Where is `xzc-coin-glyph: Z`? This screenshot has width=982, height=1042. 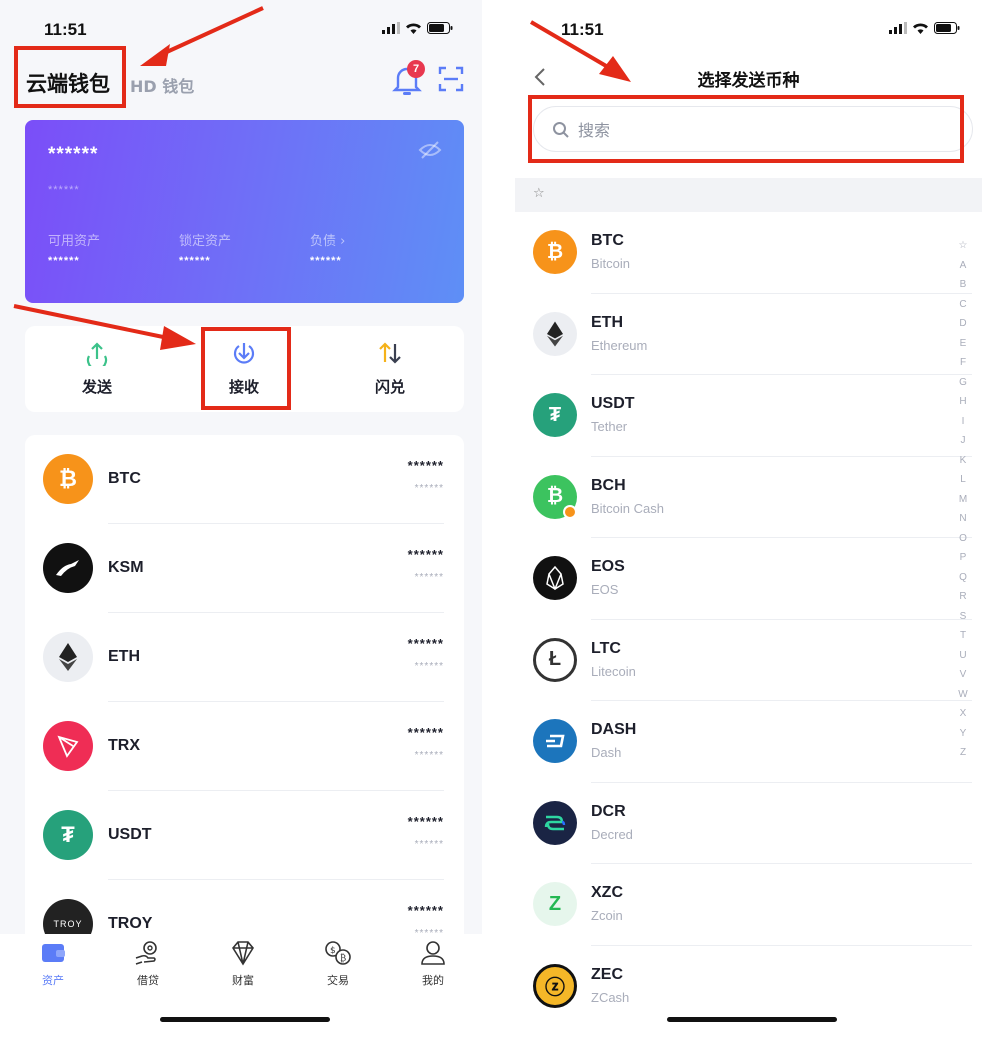 xzc-coin-glyph: Z is located at coordinates (555, 903).